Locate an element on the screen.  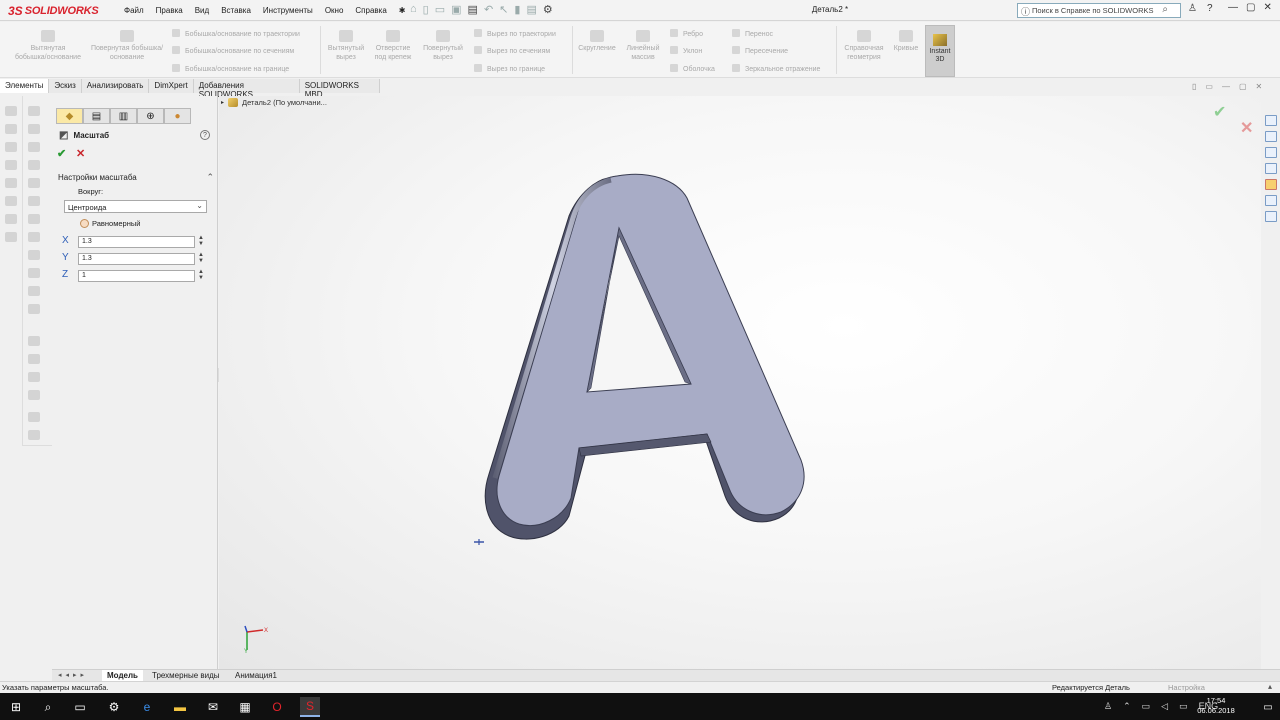
sweep-boss-button: Бобышка/основание по траектории is located at coordinates (236, 33).